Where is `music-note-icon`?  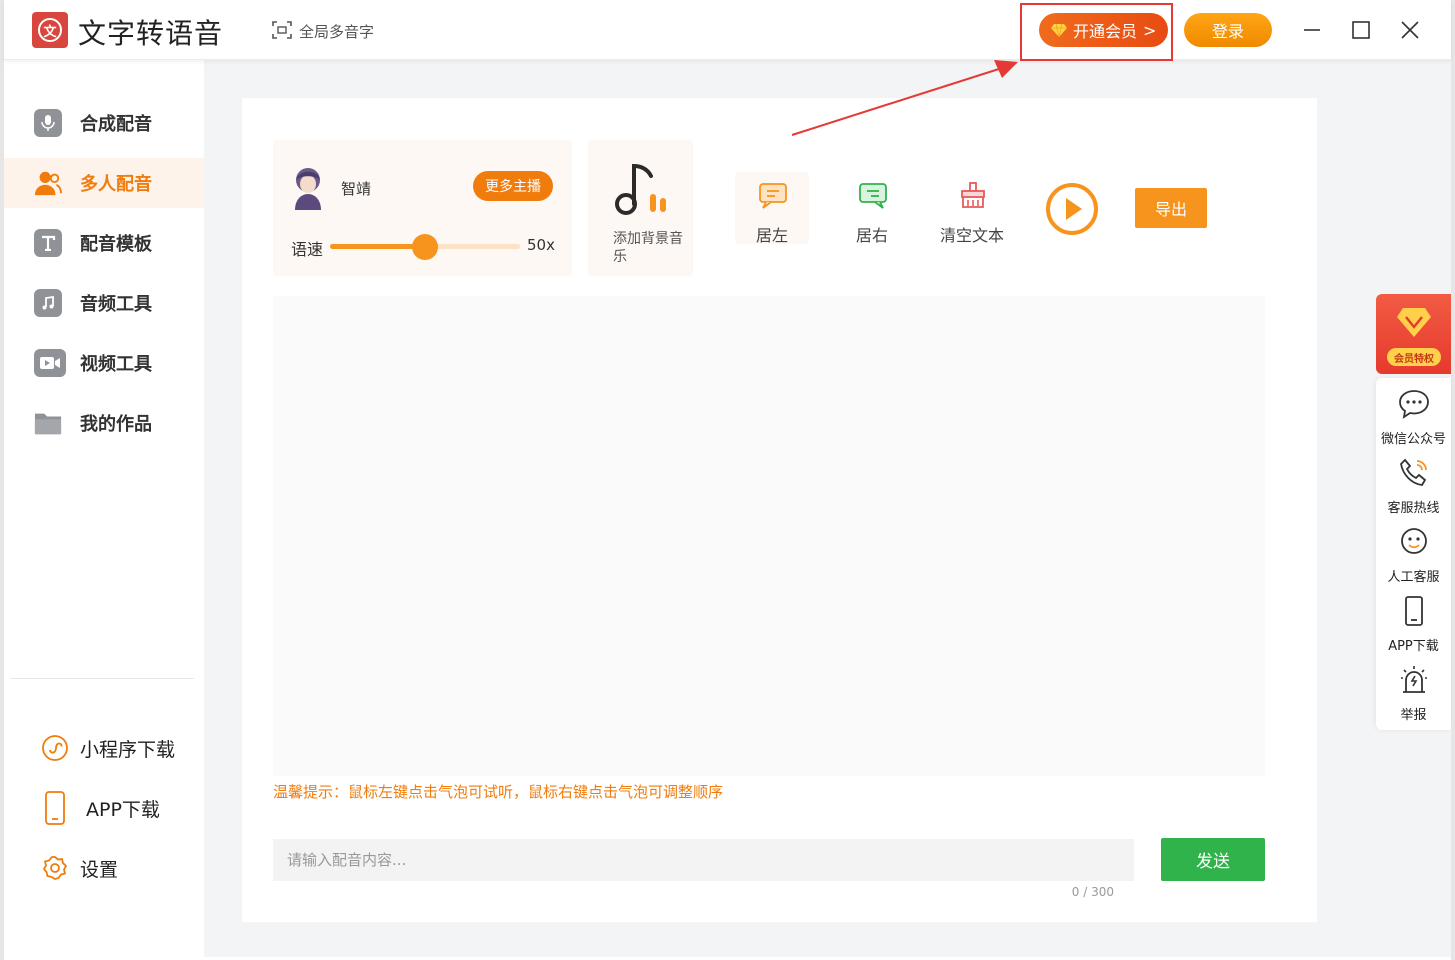 music-note-icon is located at coordinates (48, 303).